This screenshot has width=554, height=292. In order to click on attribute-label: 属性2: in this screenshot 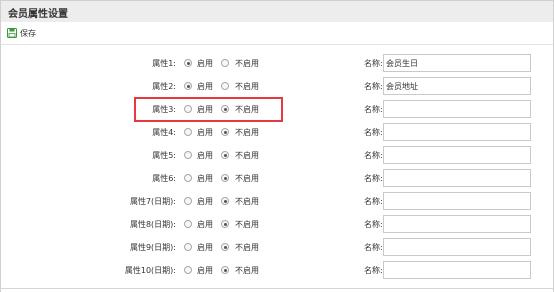, I will do `click(164, 86)`.